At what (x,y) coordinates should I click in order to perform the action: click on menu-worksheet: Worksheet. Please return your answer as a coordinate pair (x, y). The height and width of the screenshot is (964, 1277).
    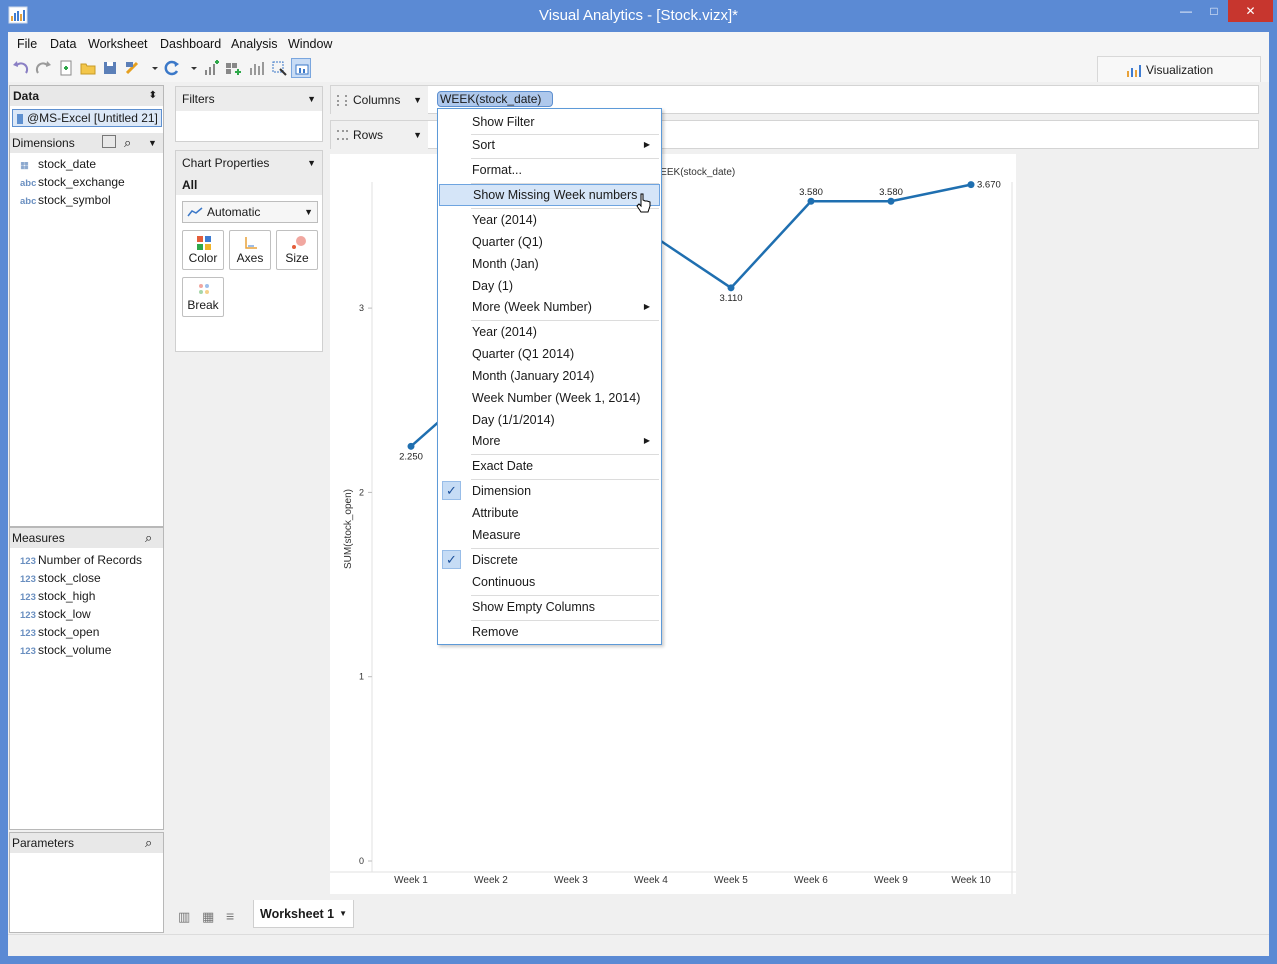
    Looking at the image, I should click on (118, 44).